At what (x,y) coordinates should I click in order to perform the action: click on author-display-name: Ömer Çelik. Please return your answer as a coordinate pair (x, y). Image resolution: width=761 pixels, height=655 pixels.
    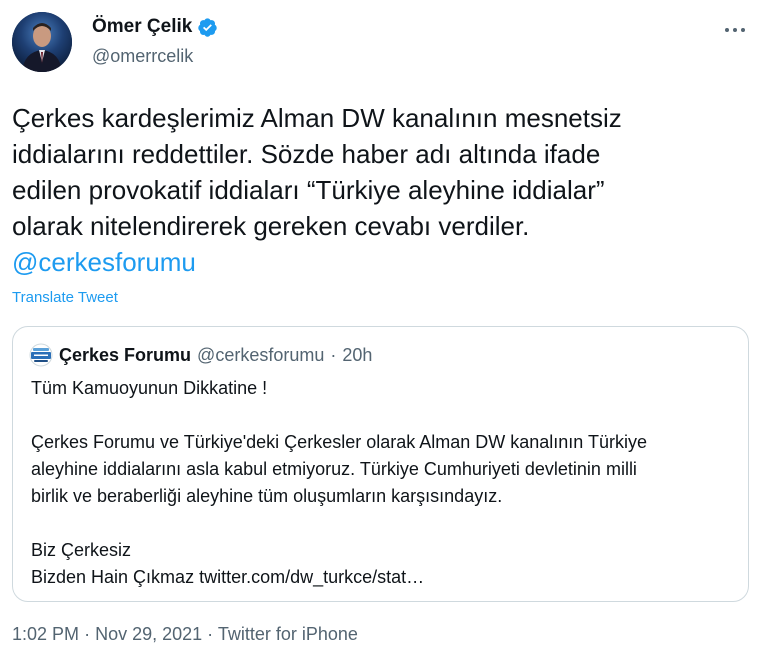
    Looking at the image, I should click on (142, 27).